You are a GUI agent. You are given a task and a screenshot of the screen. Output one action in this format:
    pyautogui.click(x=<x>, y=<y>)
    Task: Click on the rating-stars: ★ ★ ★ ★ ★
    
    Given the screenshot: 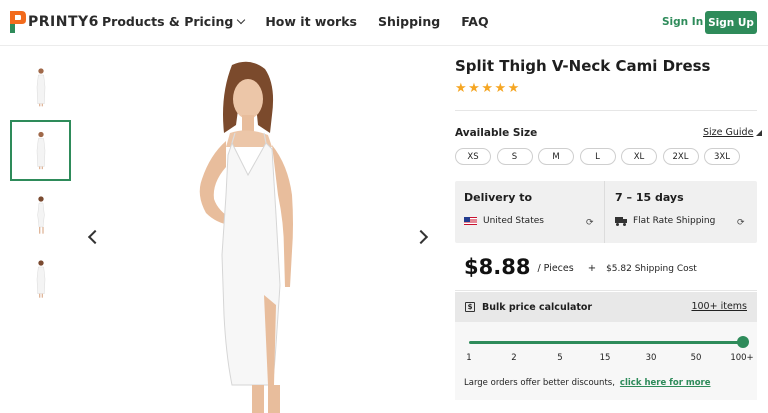 What is the action you would take?
    pyautogui.click(x=488, y=89)
    